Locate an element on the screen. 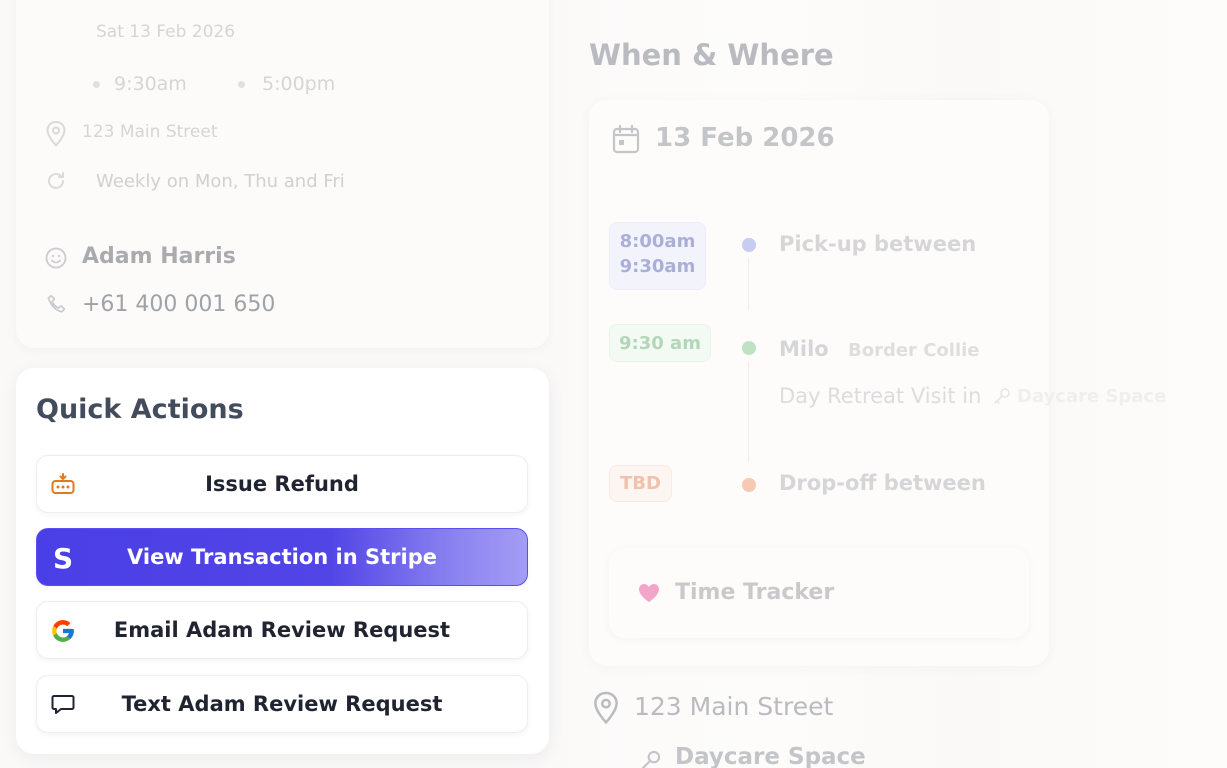  milo-time-pill: 9:30 am is located at coordinates (660, 343).